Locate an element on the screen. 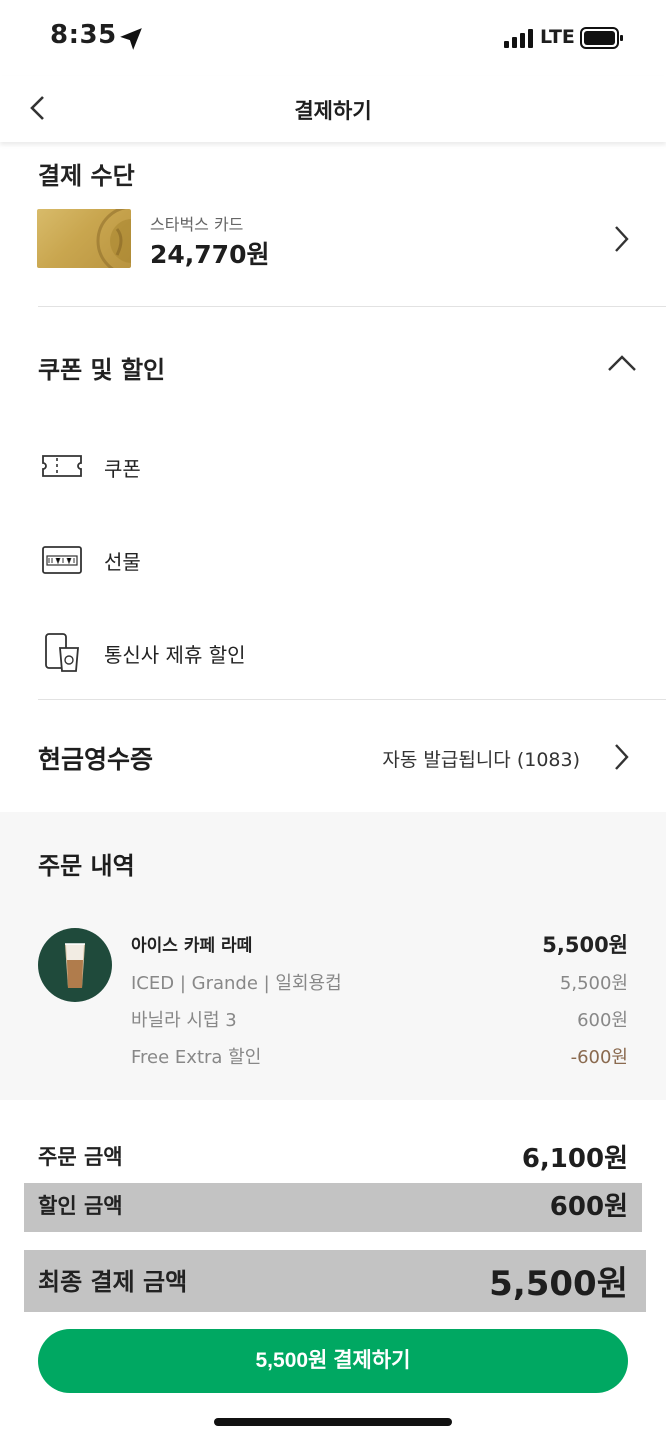 Image resolution: width=666 pixels, height=1440 pixels. card-name: 스타벅스 카드 is located at coordinates (197, 224).